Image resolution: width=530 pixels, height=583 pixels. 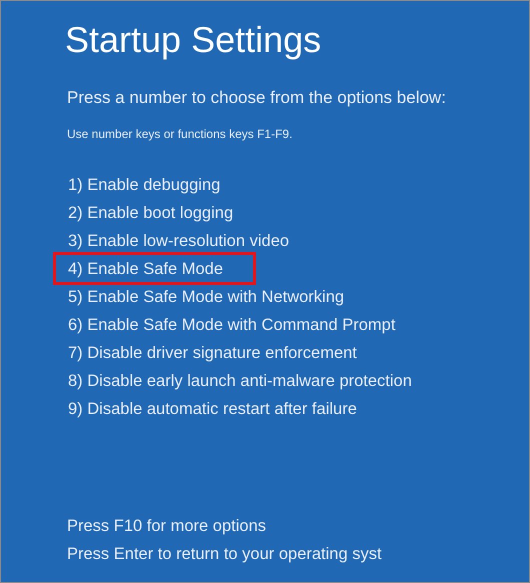 I want to click on screen-title: Startup Settings, so click(x=193, y=40).